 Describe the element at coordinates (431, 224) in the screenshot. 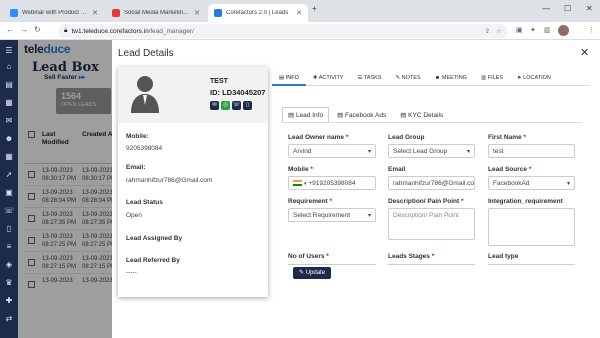

I see `pain-point-textarea: Description/ Pain Point` at that location.